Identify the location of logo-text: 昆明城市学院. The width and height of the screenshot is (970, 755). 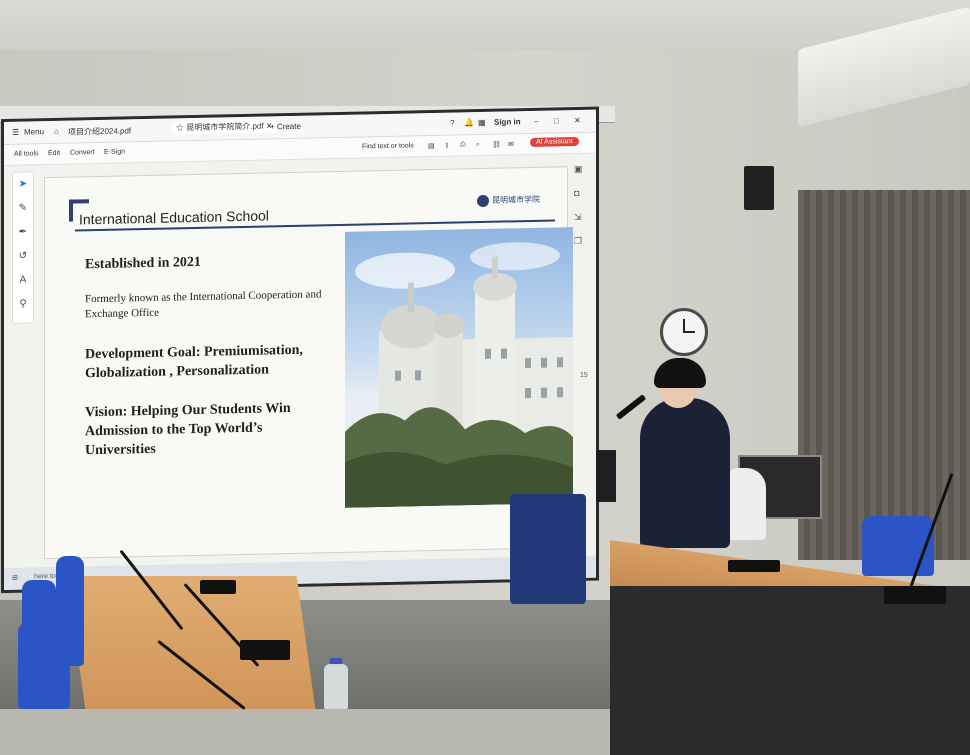
(516, 199).